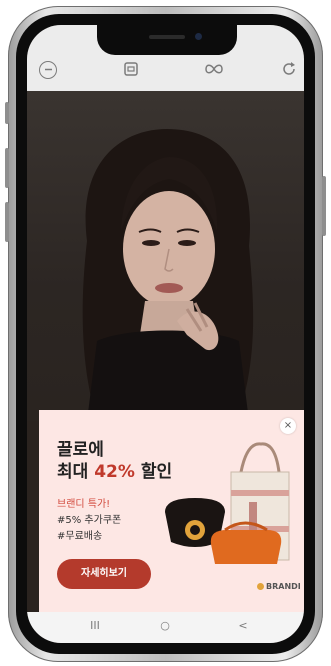 The height and width of the screenshot is (666, 331). Describe the element at coordinates (104, 574) in the screenshot. I see `see-details-button: 자세히보기` at that location.